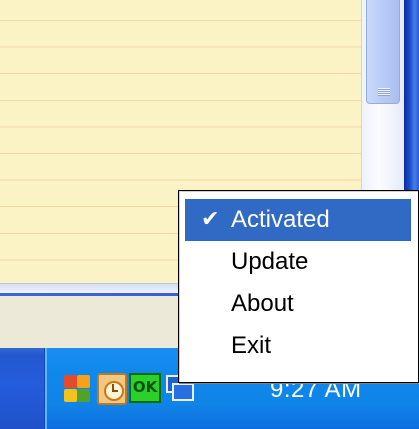 The width and height of the screenshot is (419, 429). Describe the element at coordinates (262, 303) in the screenshot. I see `menu-item-label: About` at that location.